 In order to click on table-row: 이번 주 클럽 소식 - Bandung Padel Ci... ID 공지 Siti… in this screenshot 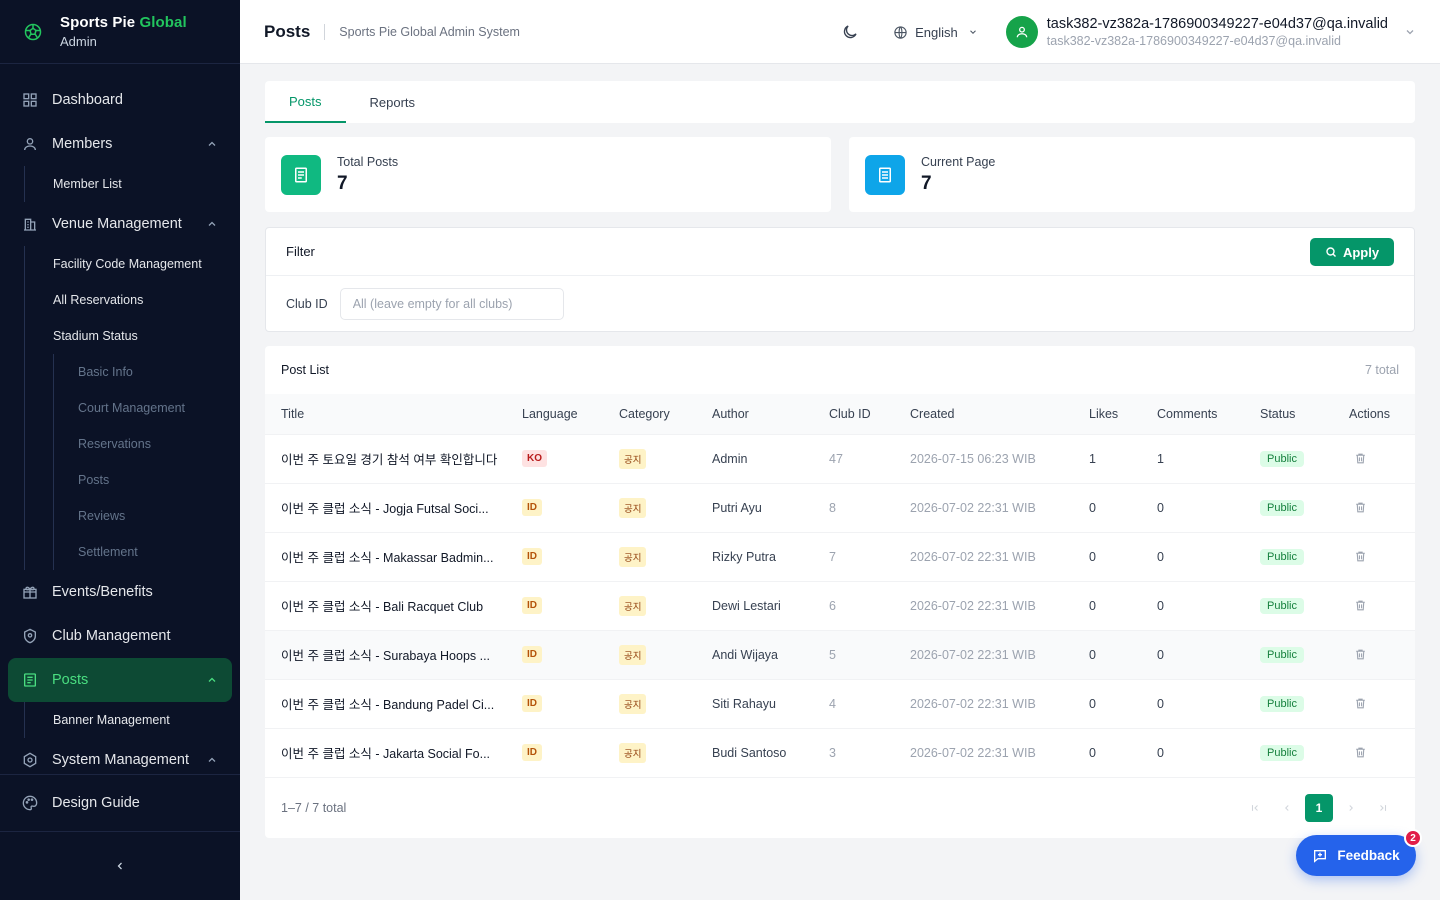, I will do `click(840, 703)`.